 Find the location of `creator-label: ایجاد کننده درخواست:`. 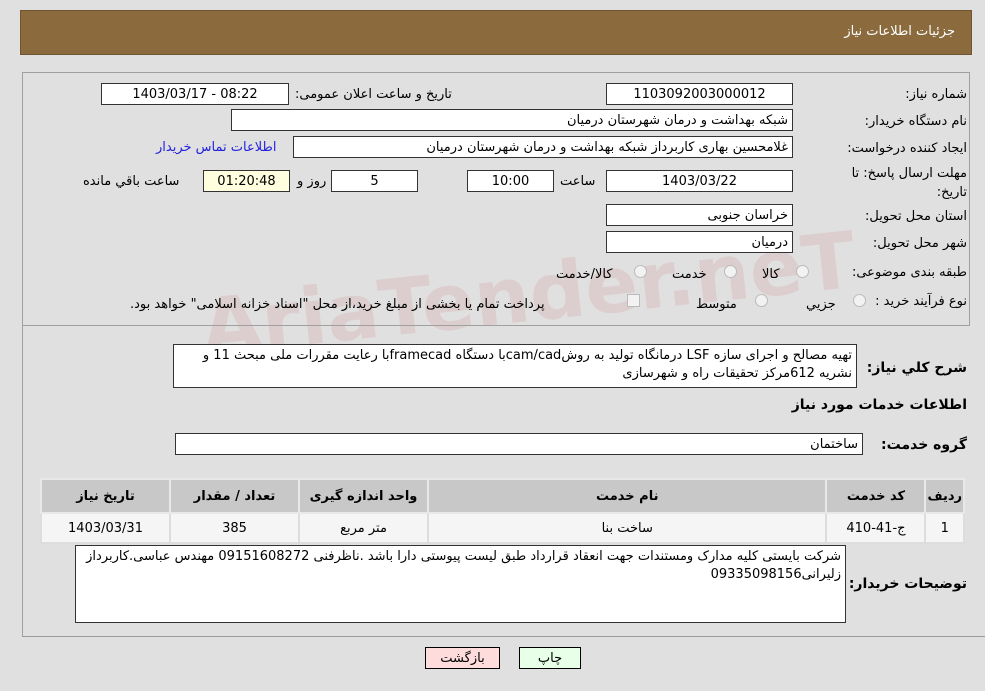

creator-label: ایجاد کننده درخواست: is located at coordinates (907, 148).